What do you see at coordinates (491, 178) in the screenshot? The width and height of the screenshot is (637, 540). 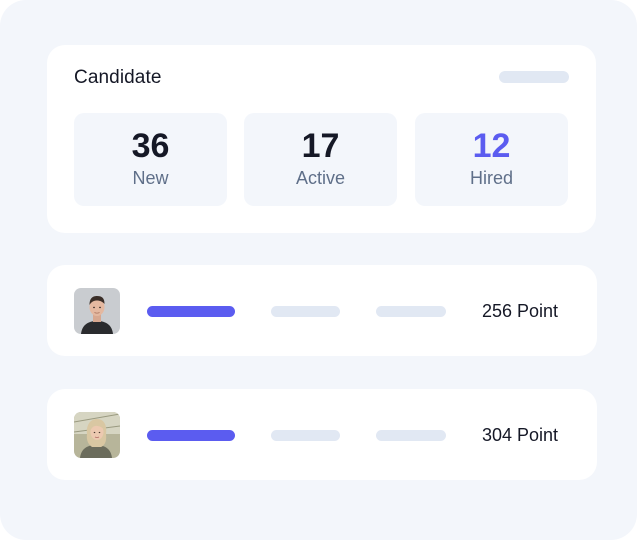 I see `stat-hired-label: Hired` at bounding box center [491, 178].